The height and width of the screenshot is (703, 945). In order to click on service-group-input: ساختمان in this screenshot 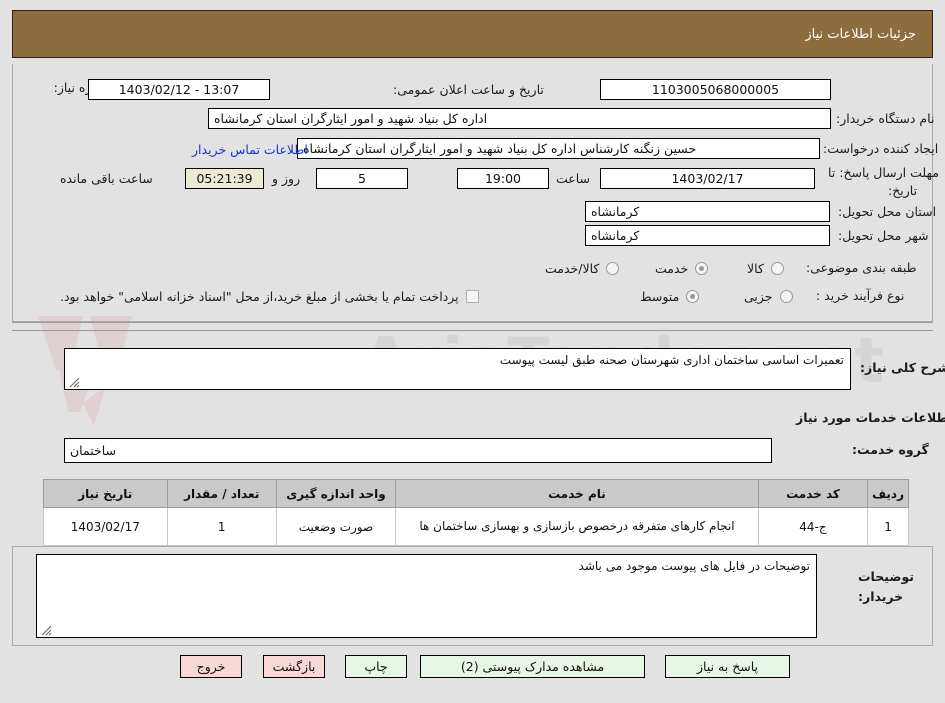, I will do `click(418, 450)`.